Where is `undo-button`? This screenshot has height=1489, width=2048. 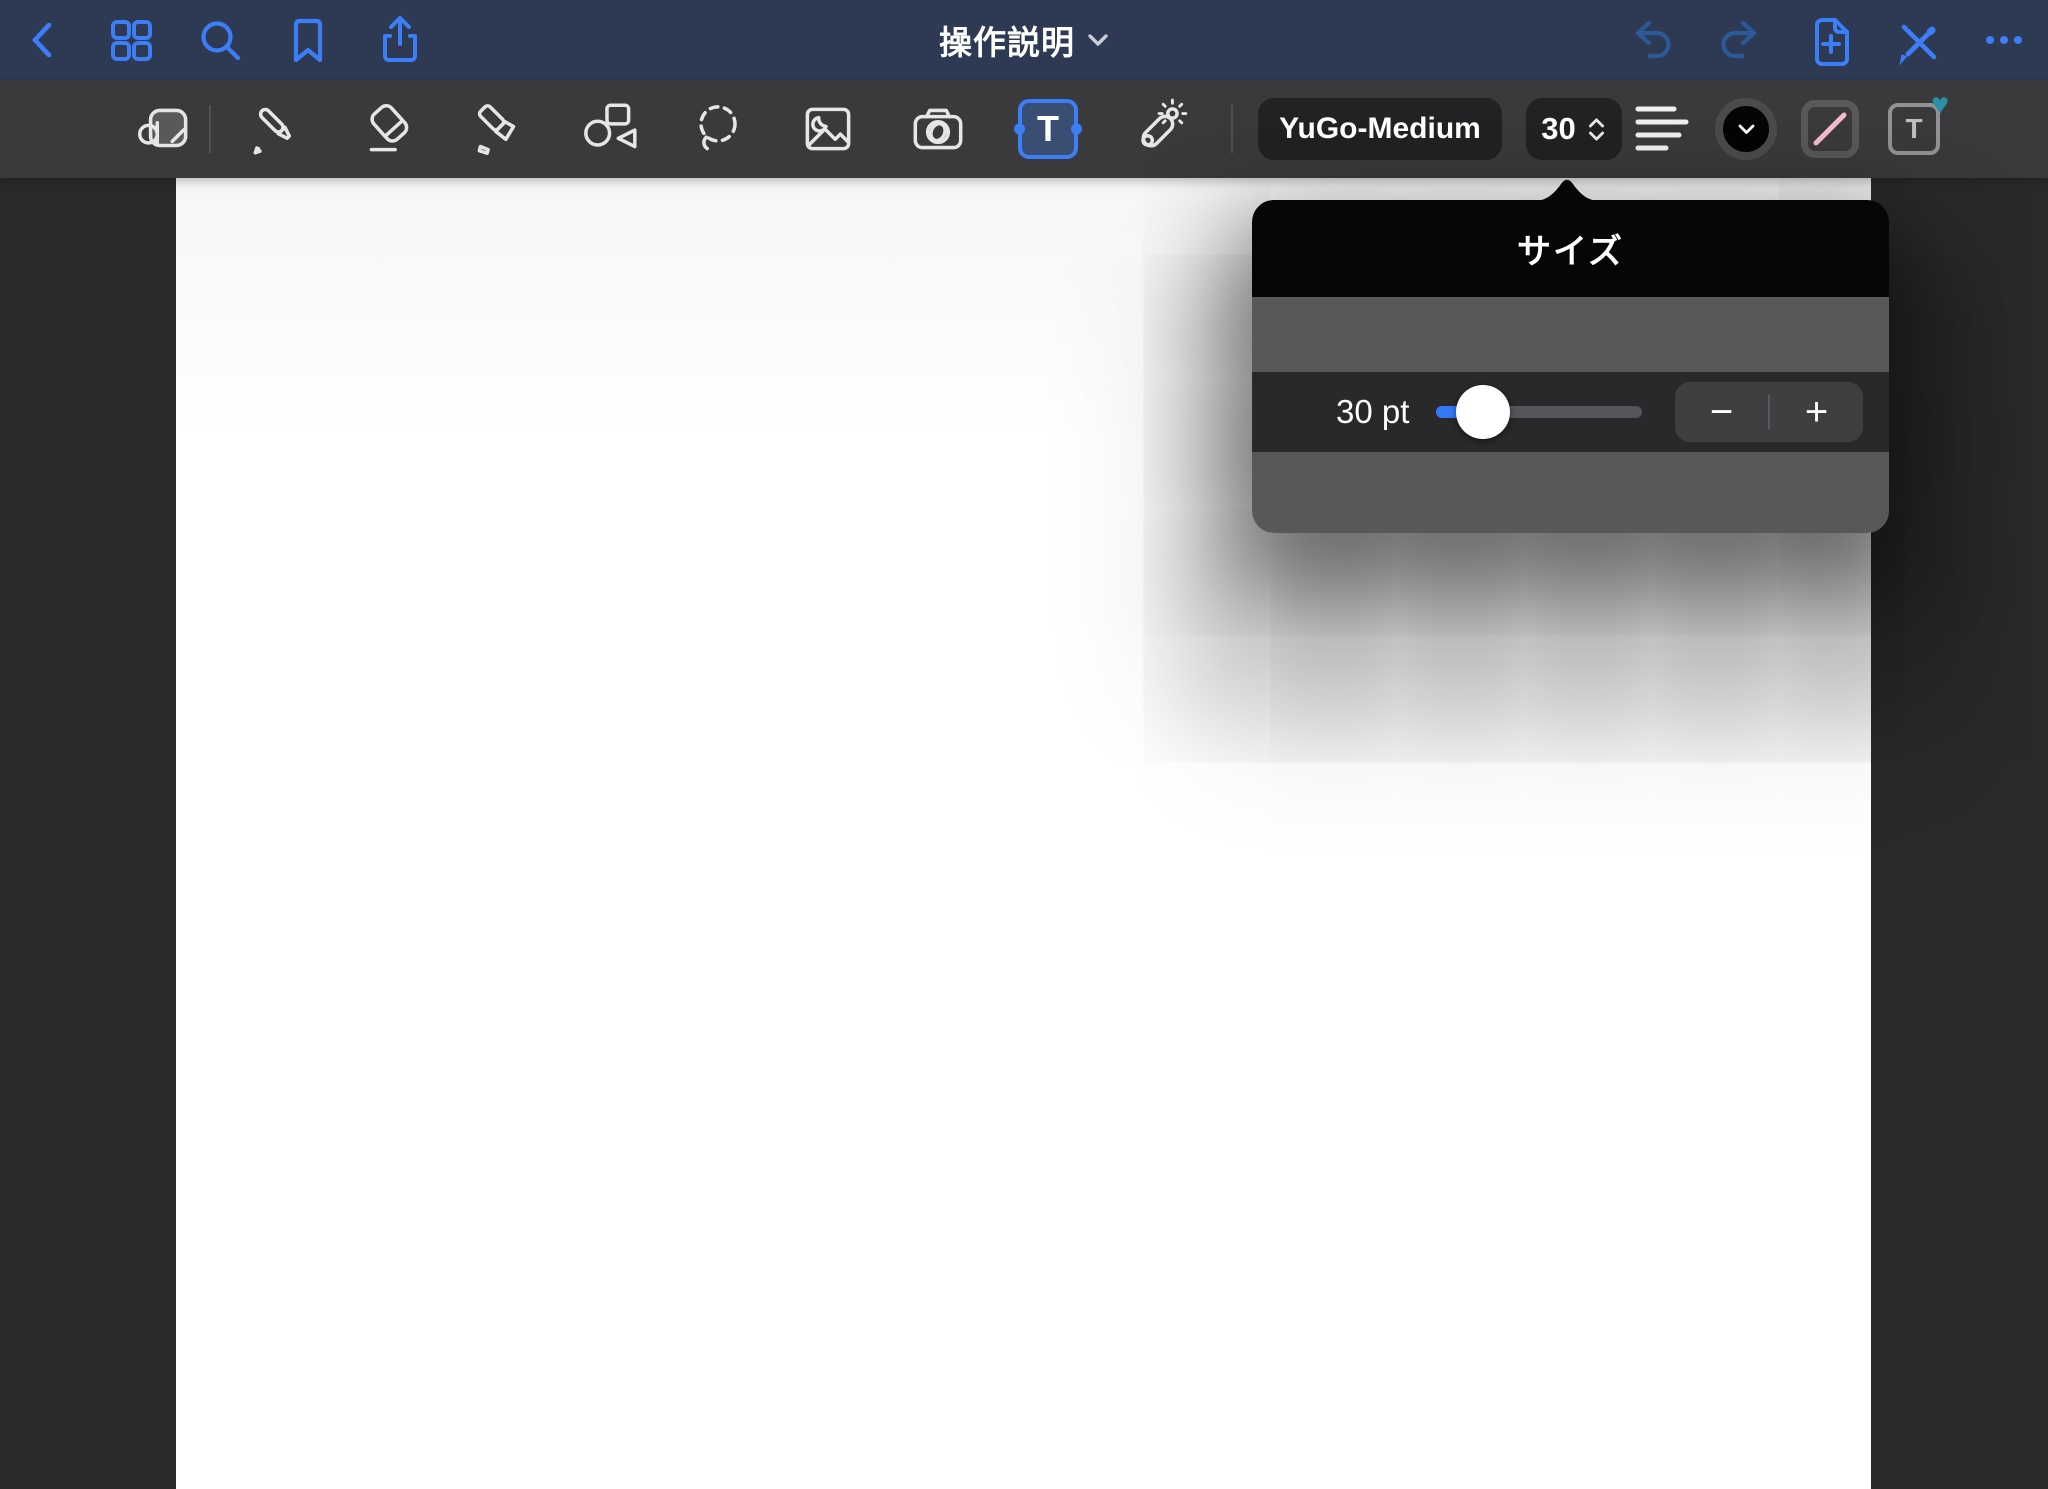 undo-button is located at coordinates (1652, 40).